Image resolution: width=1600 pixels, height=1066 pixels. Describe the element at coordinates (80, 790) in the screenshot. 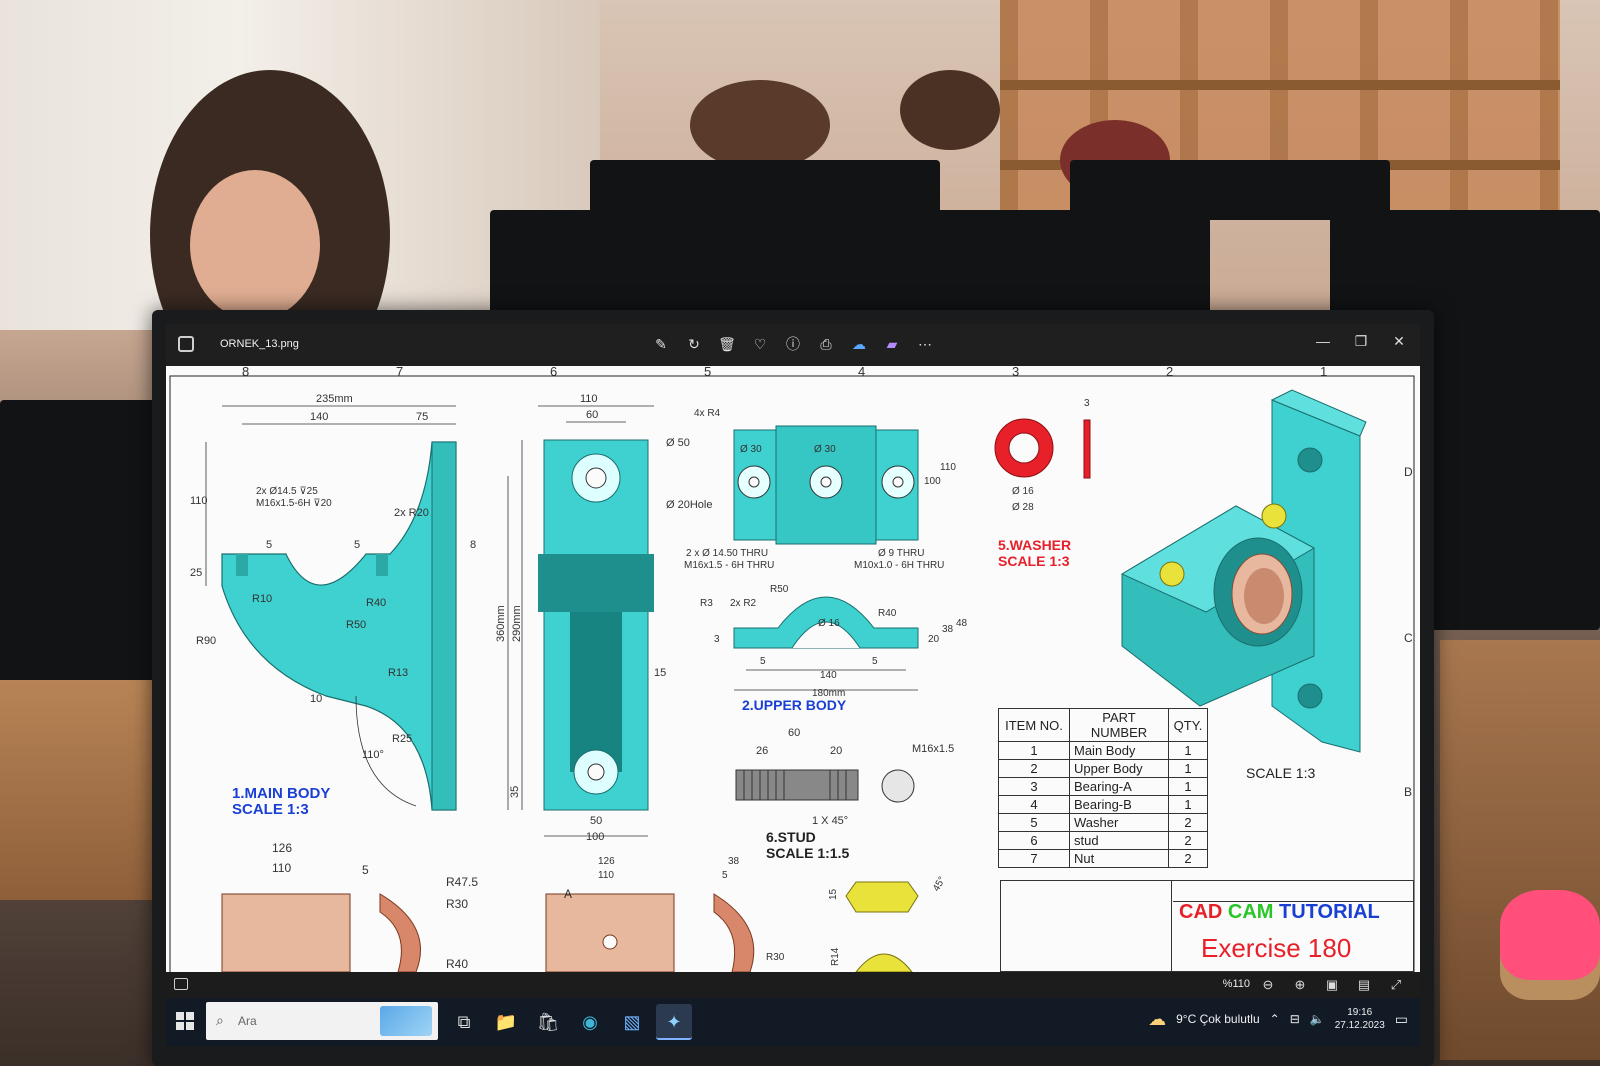

I see `desk` at that location.